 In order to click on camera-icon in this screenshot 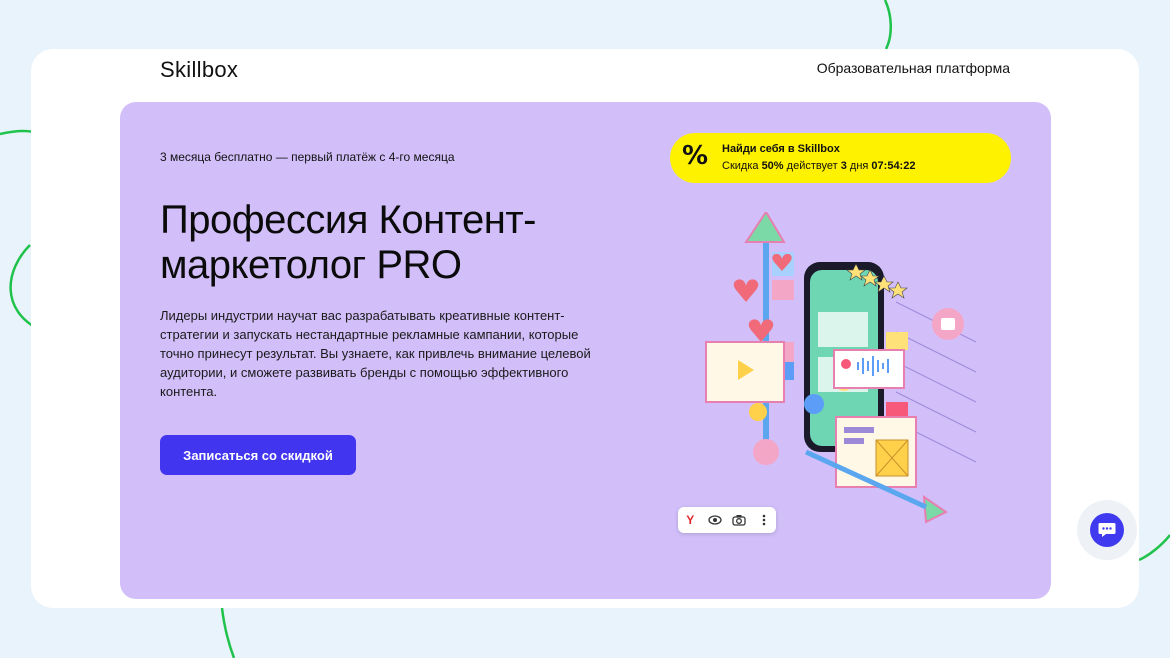, I will do `click(739, 520)`.